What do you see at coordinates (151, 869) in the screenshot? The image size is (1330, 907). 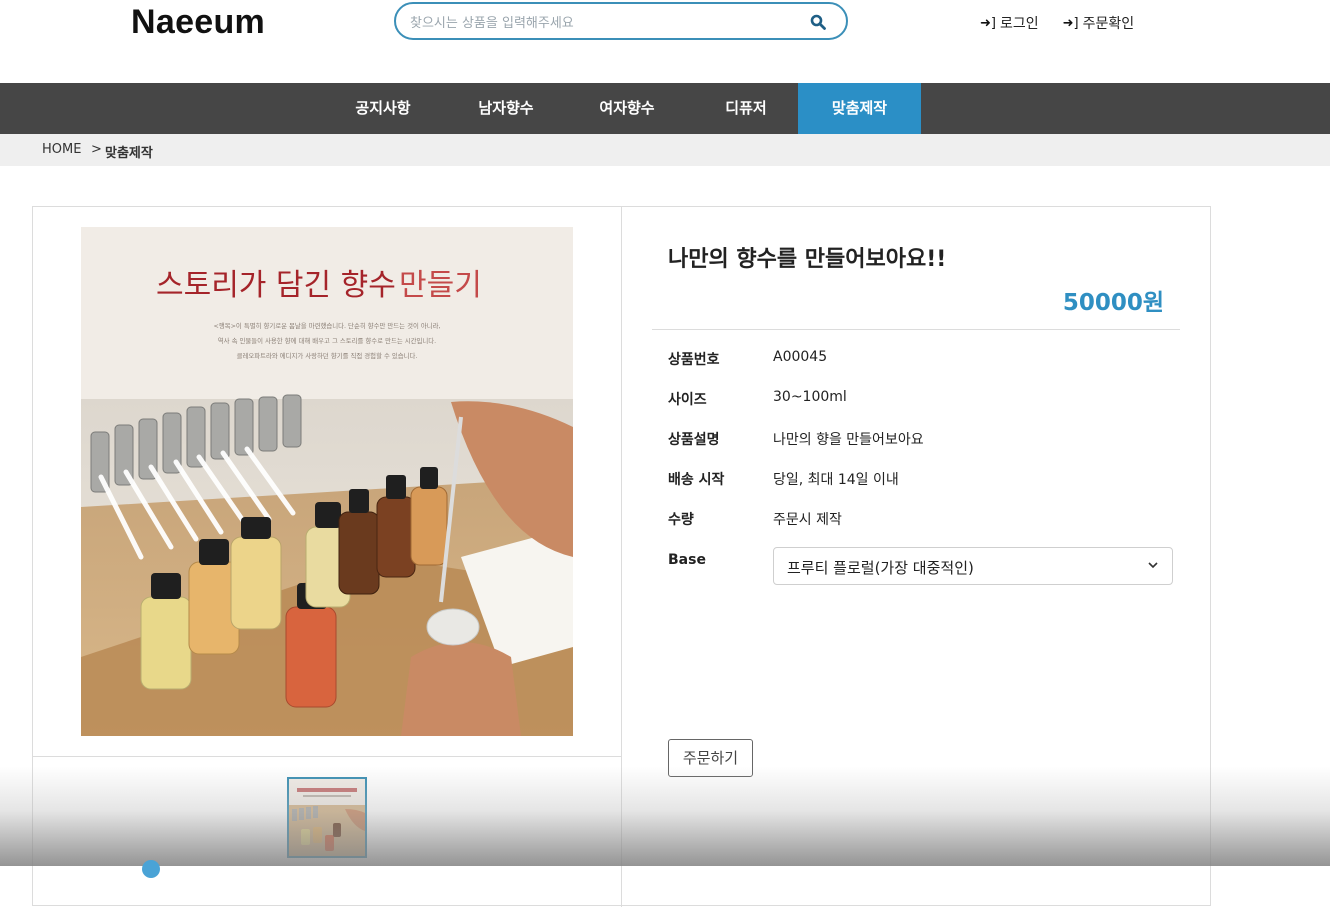 I see `scroll-indicator` at bounding box center [151, 869].